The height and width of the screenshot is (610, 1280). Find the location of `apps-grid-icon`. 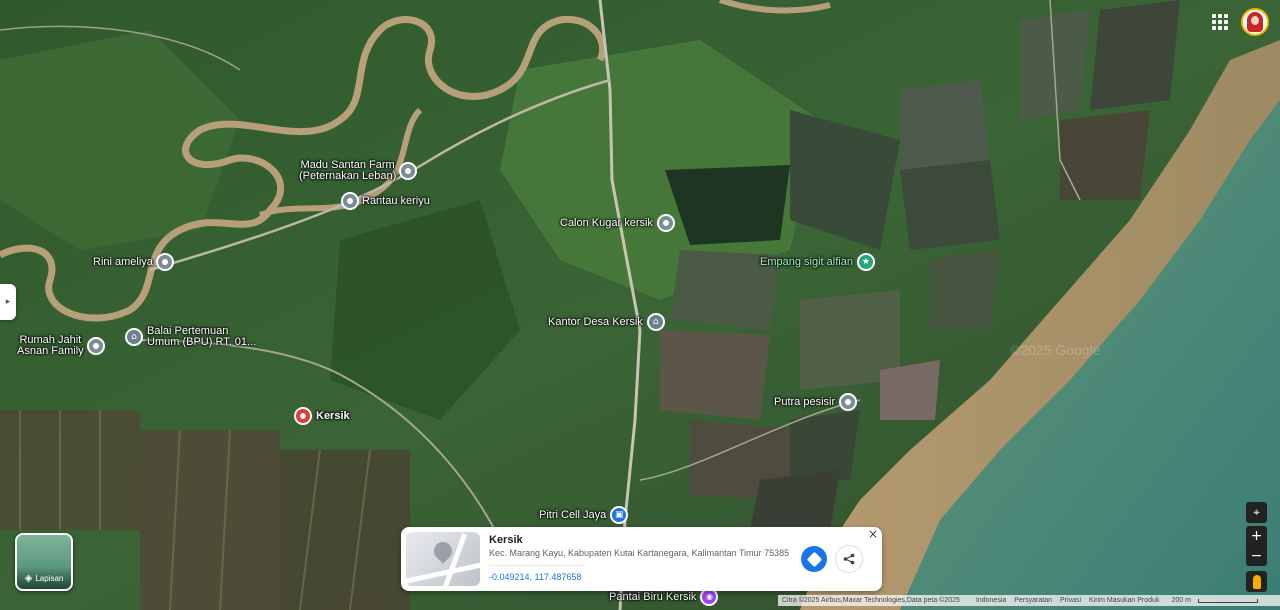

apps-grid-icon is located at coordinates (1220, 22).